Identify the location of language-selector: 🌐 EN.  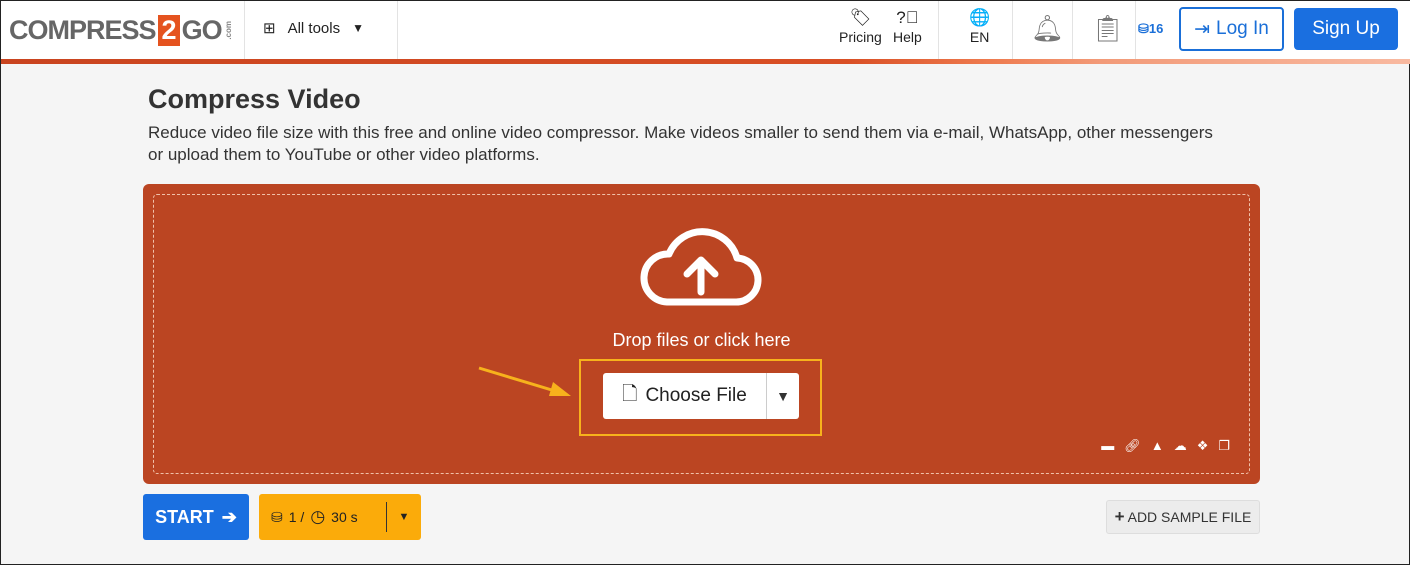
(980, 27).